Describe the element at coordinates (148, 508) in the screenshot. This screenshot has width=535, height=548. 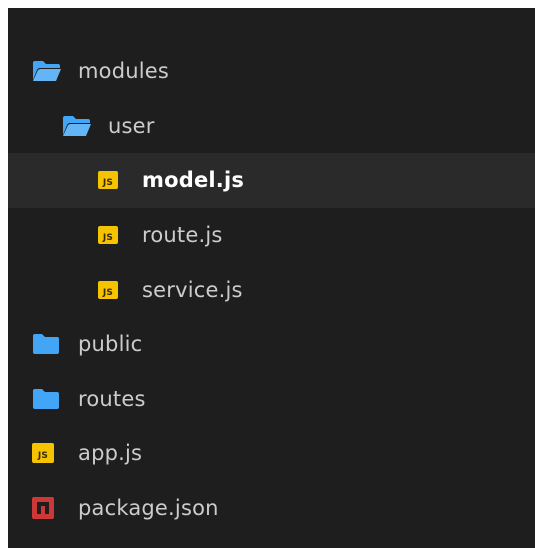
I see `tree-item-label: package.json` at that location.